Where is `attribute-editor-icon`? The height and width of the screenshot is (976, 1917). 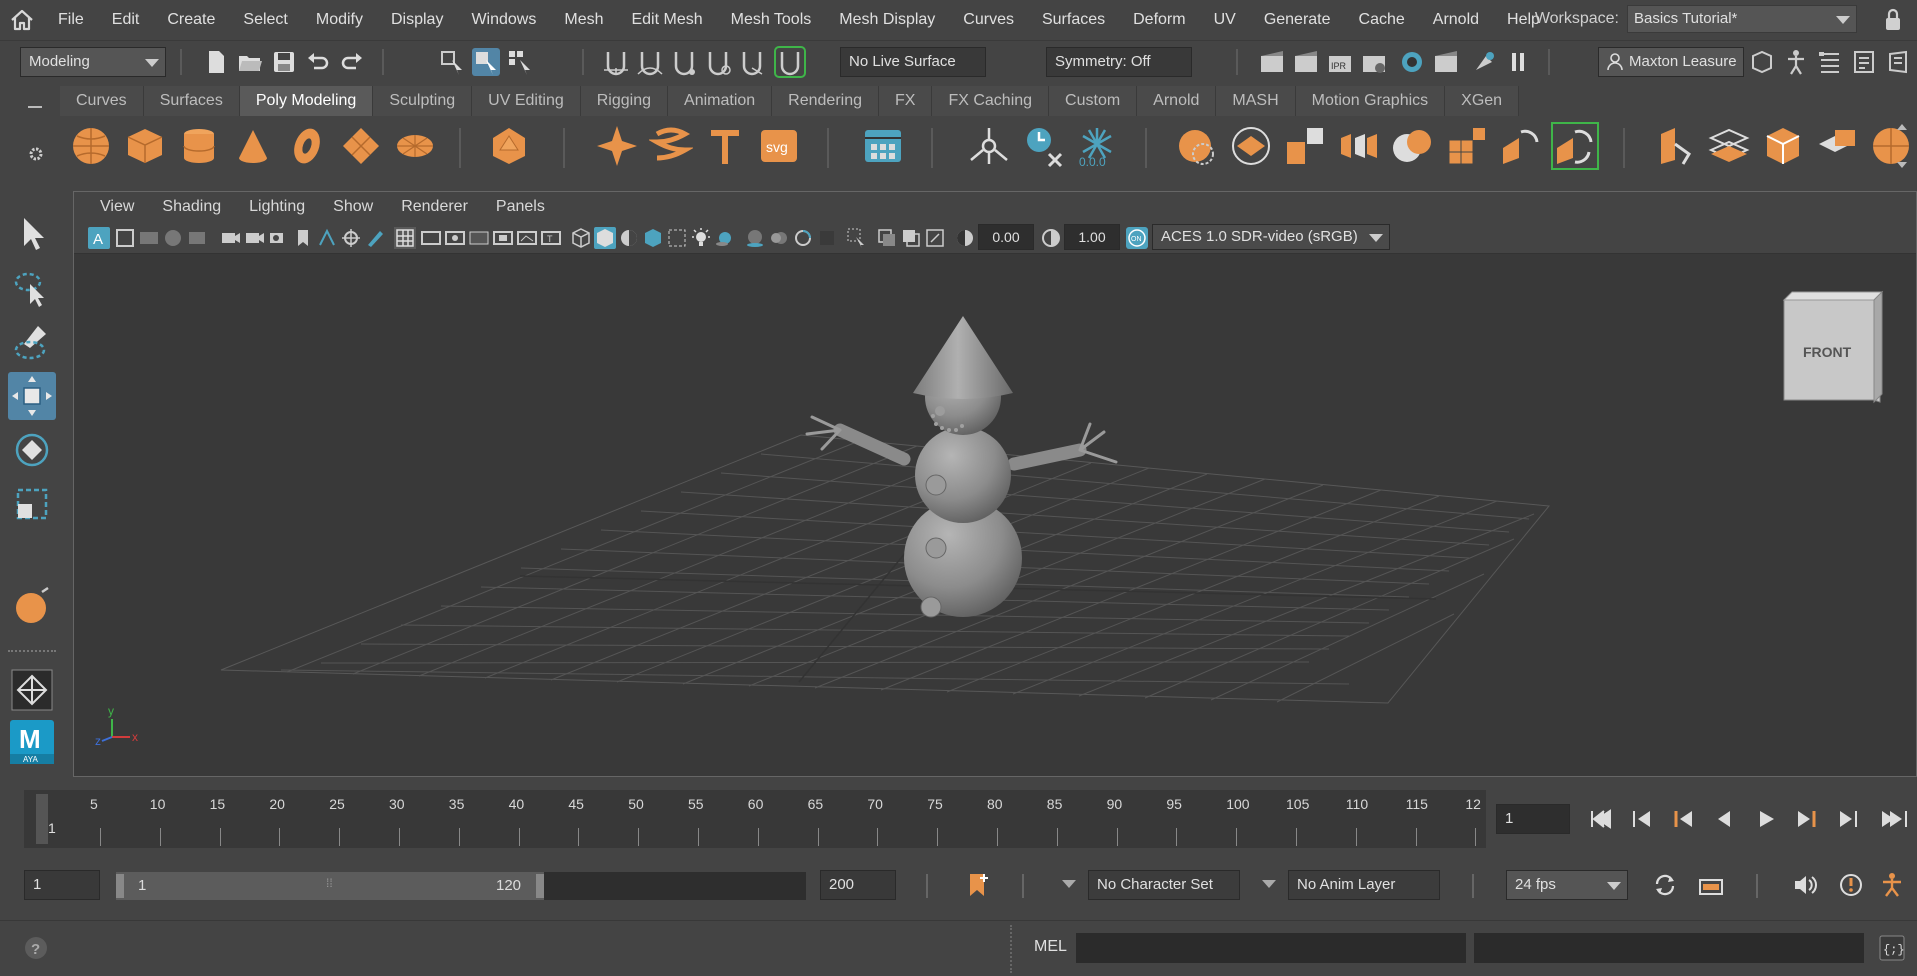 attribute-editor-icon is located at coordinates (1830, 62).